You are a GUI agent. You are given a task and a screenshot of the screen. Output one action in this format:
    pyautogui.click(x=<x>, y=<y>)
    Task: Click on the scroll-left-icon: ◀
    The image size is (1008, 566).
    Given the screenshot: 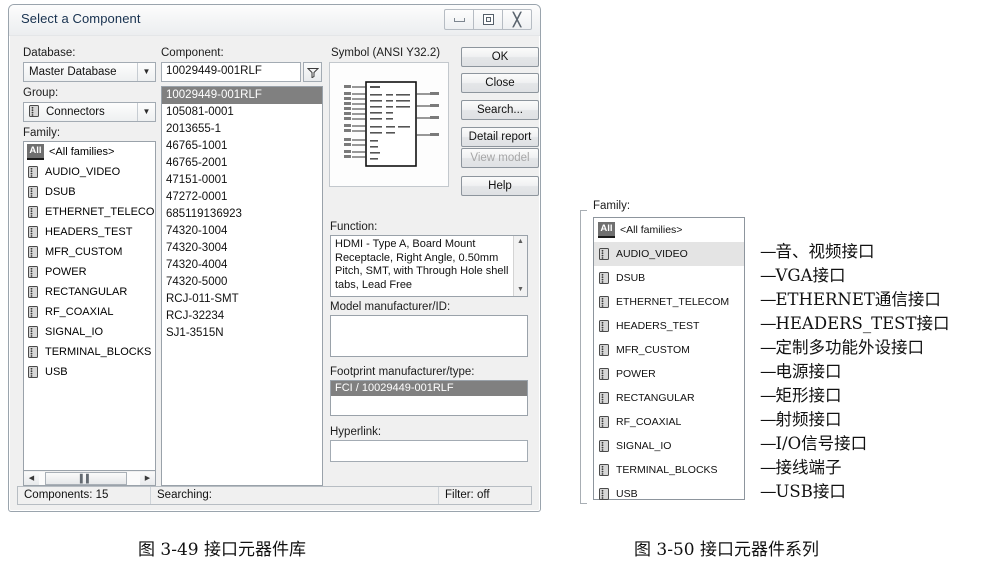 What is the action you would take?
    pyautogui.click(x=31, y=478)
    